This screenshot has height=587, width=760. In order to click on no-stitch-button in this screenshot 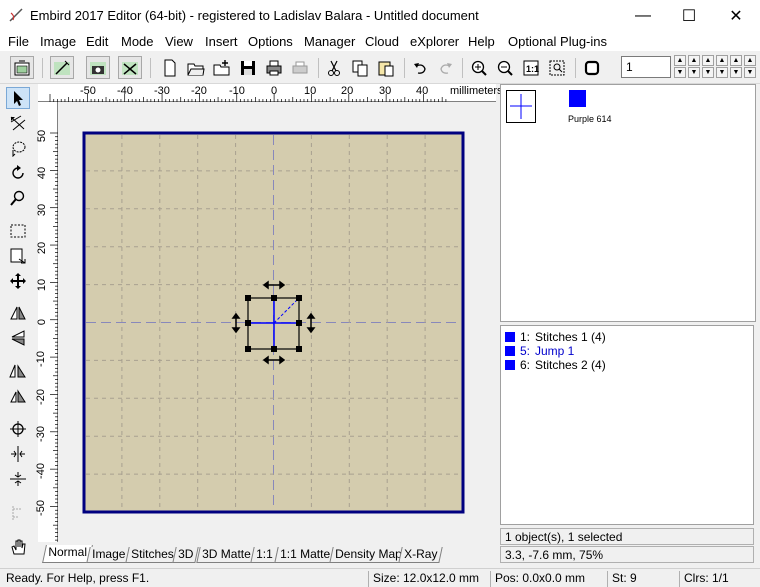, I will do `click(130, 67)`.